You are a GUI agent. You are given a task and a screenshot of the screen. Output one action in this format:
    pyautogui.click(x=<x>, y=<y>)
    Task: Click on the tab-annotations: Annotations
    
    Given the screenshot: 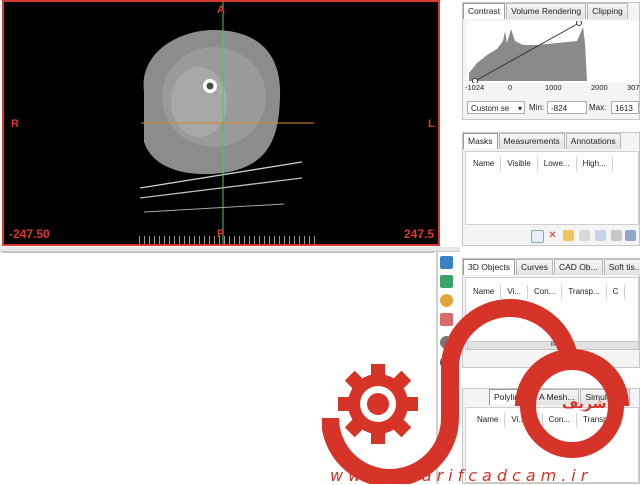 What is the action you would take?
    pyautogui.click(x=593, y=141)
    